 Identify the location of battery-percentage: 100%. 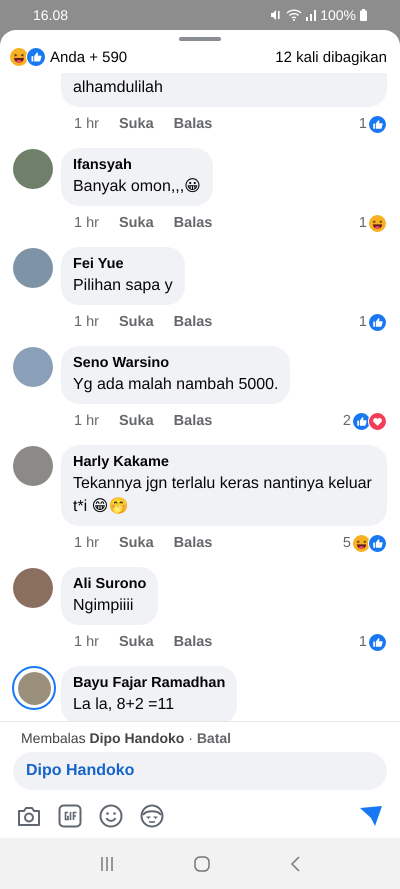
(338, 15).